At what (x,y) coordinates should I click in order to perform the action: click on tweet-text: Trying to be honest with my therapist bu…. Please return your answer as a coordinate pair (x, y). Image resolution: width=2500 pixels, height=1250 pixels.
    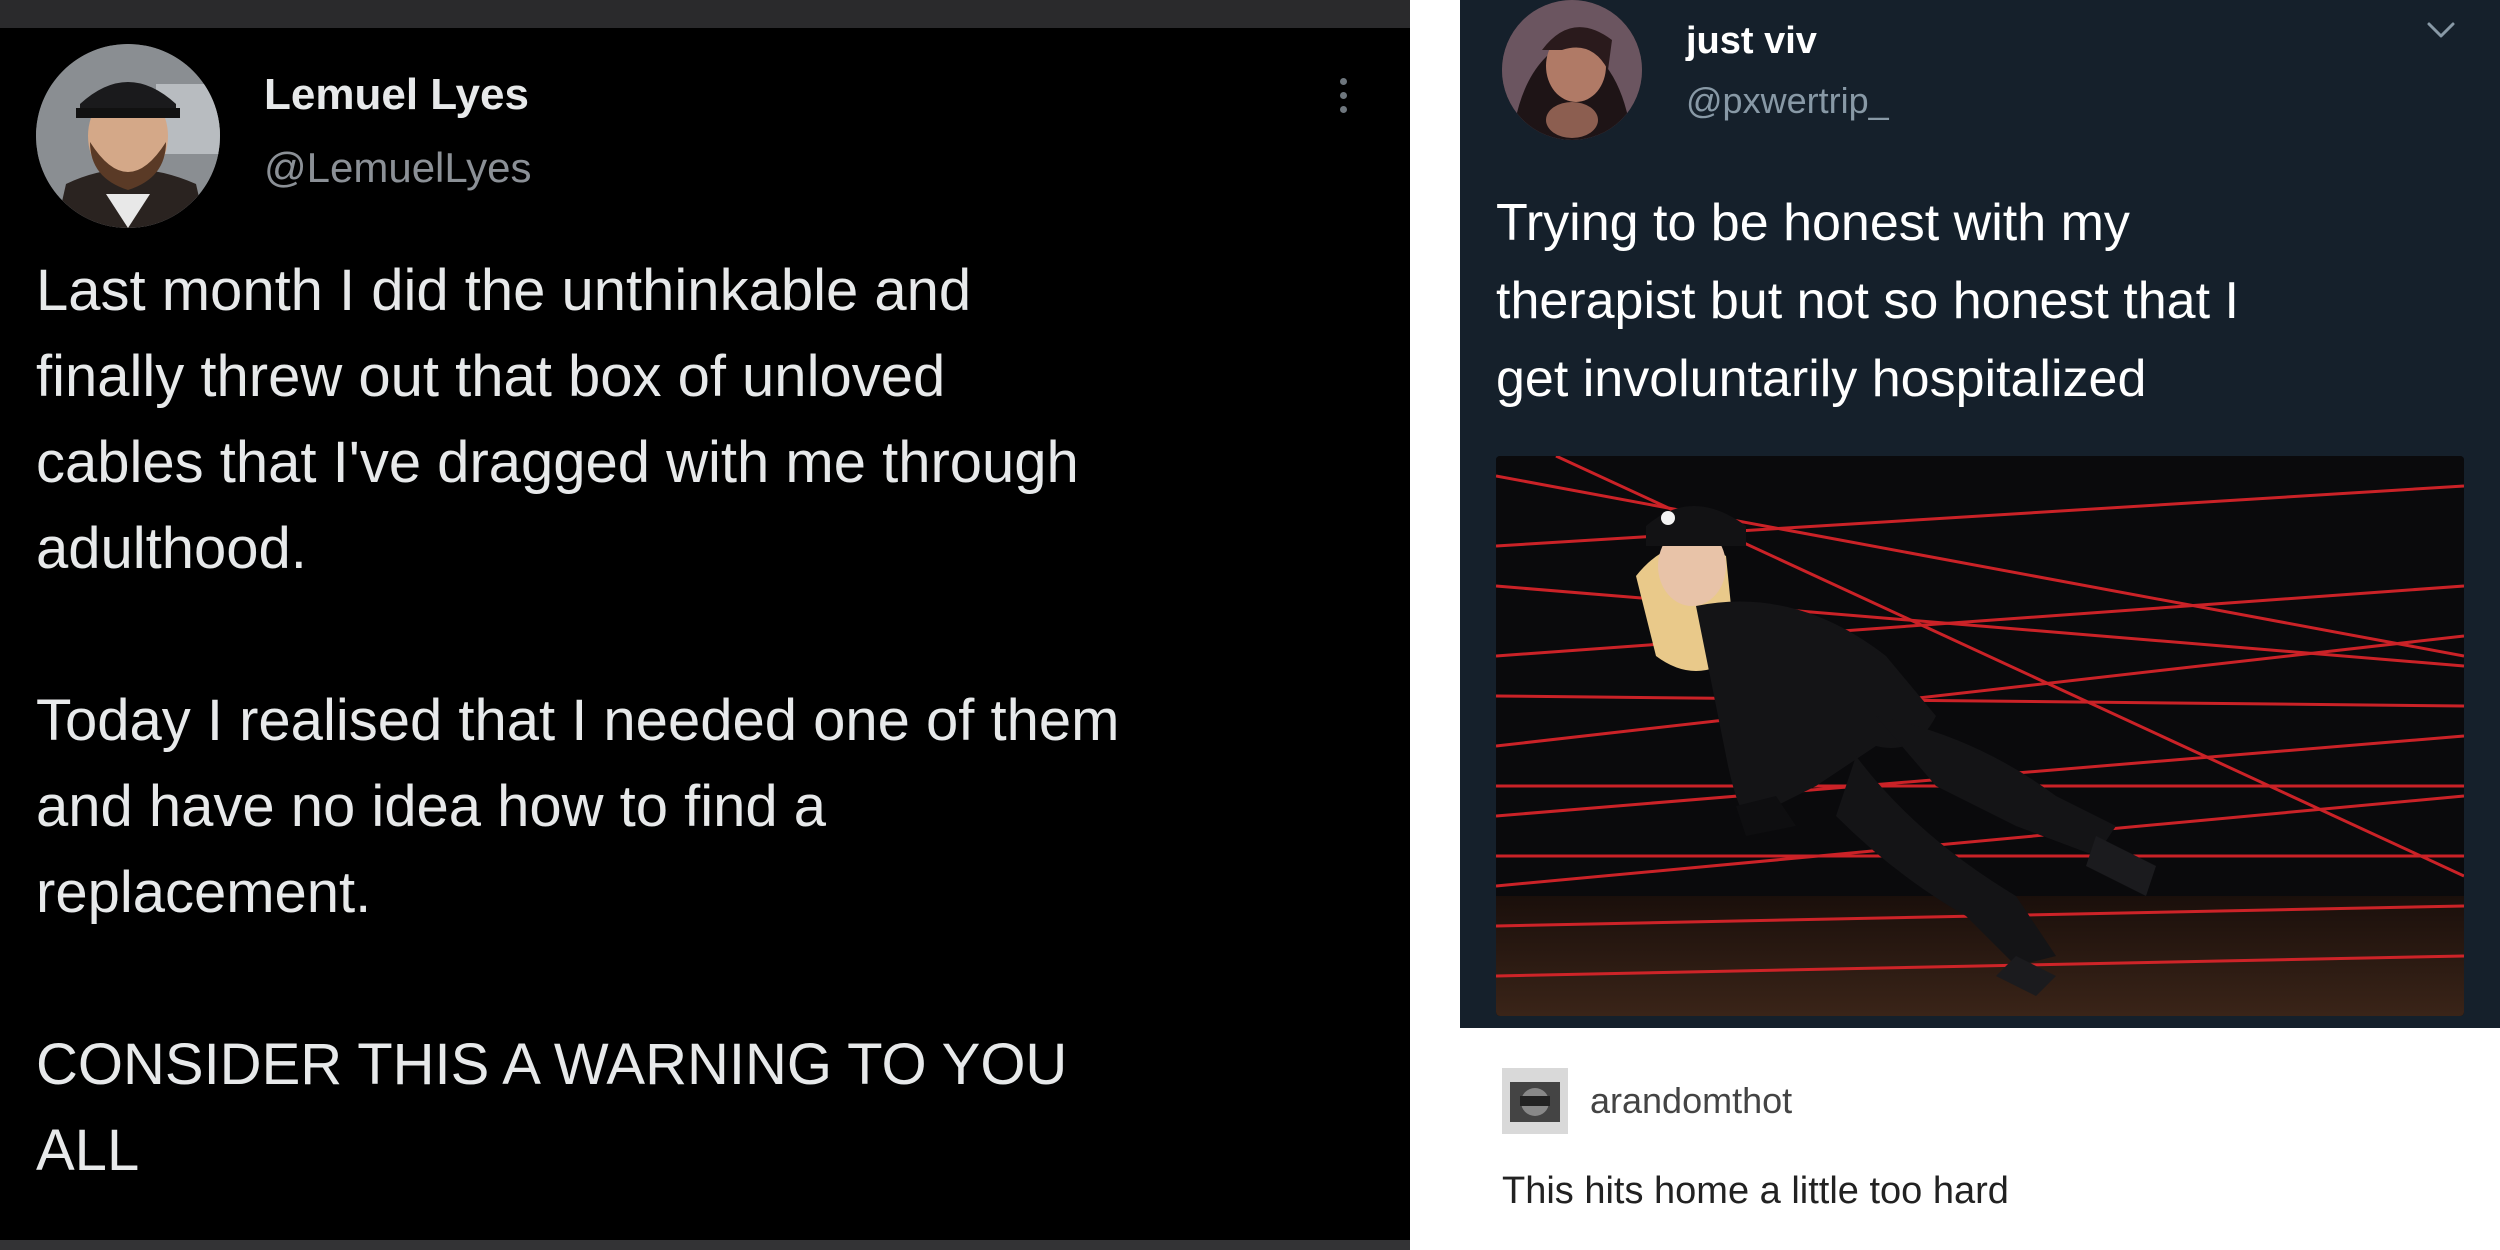
    Looking at the image, I should click on (1986, 301).